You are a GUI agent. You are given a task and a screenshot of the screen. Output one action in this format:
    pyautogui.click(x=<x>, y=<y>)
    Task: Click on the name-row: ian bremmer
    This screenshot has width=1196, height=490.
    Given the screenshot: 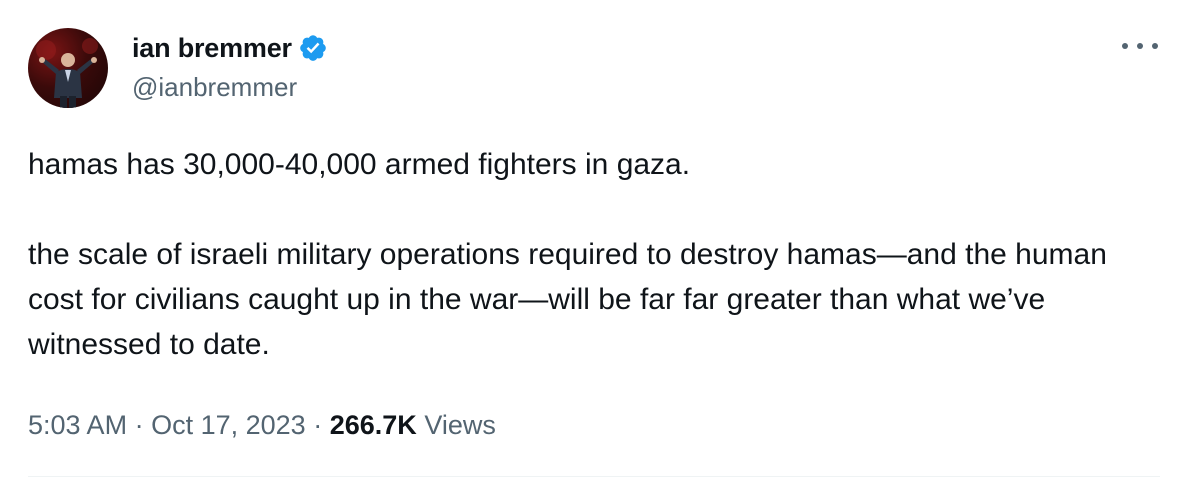 What is the action you would take?
    pyautogui.click(x=230, y=48)
    